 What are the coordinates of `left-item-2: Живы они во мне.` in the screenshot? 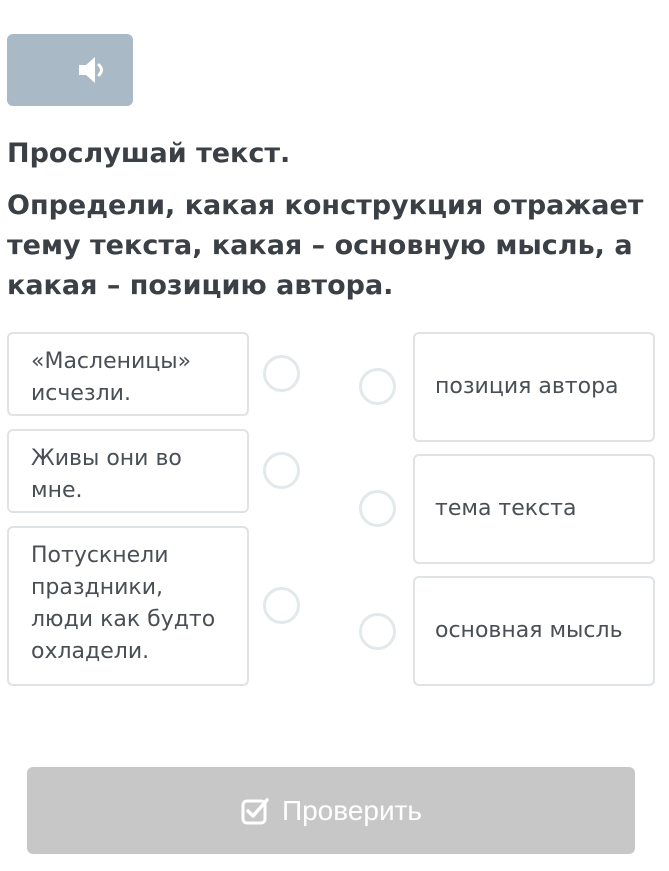 It's located at (128, 471).